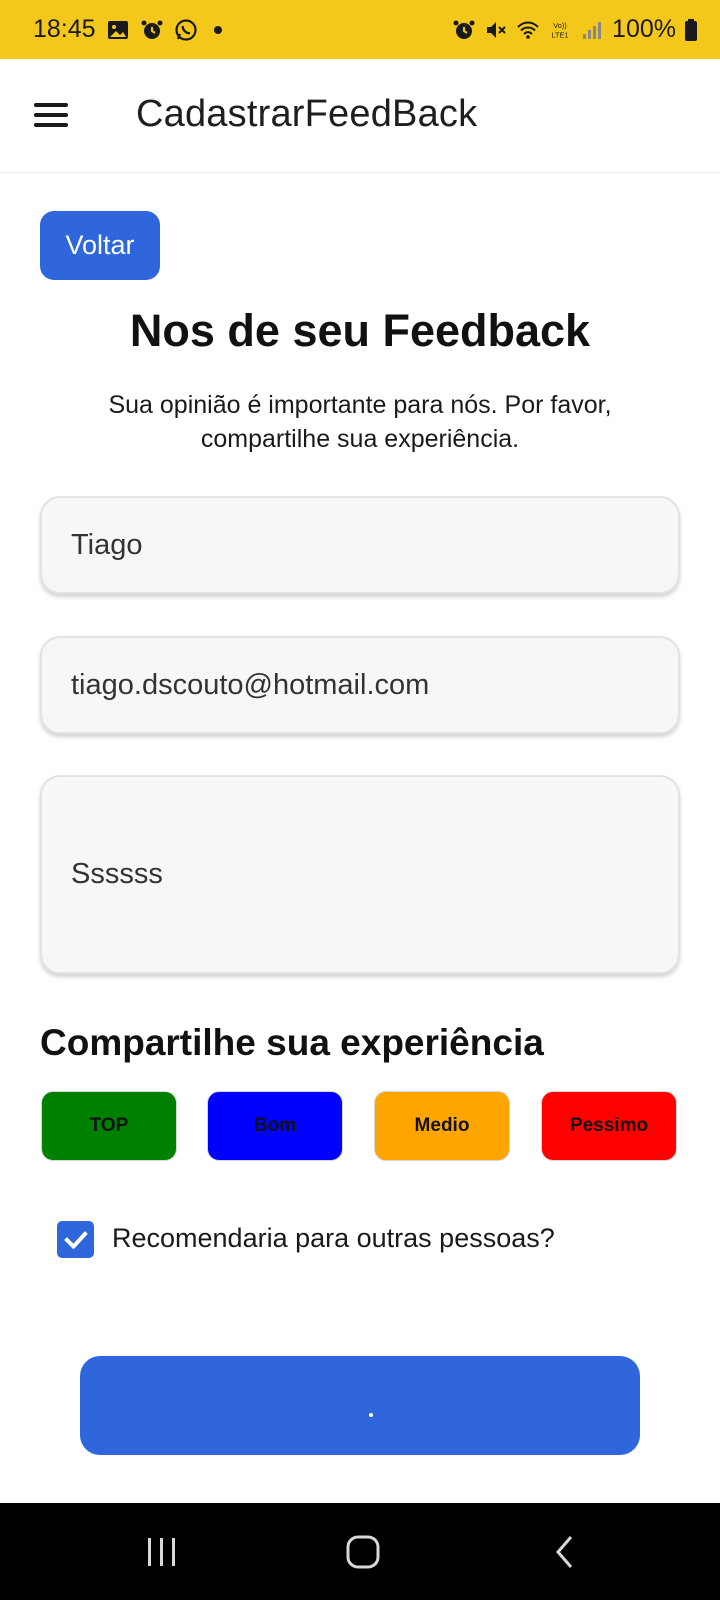 The image size is (720, 1600). I want to click on comment-input-value: Ssssss, so click(117, 874).